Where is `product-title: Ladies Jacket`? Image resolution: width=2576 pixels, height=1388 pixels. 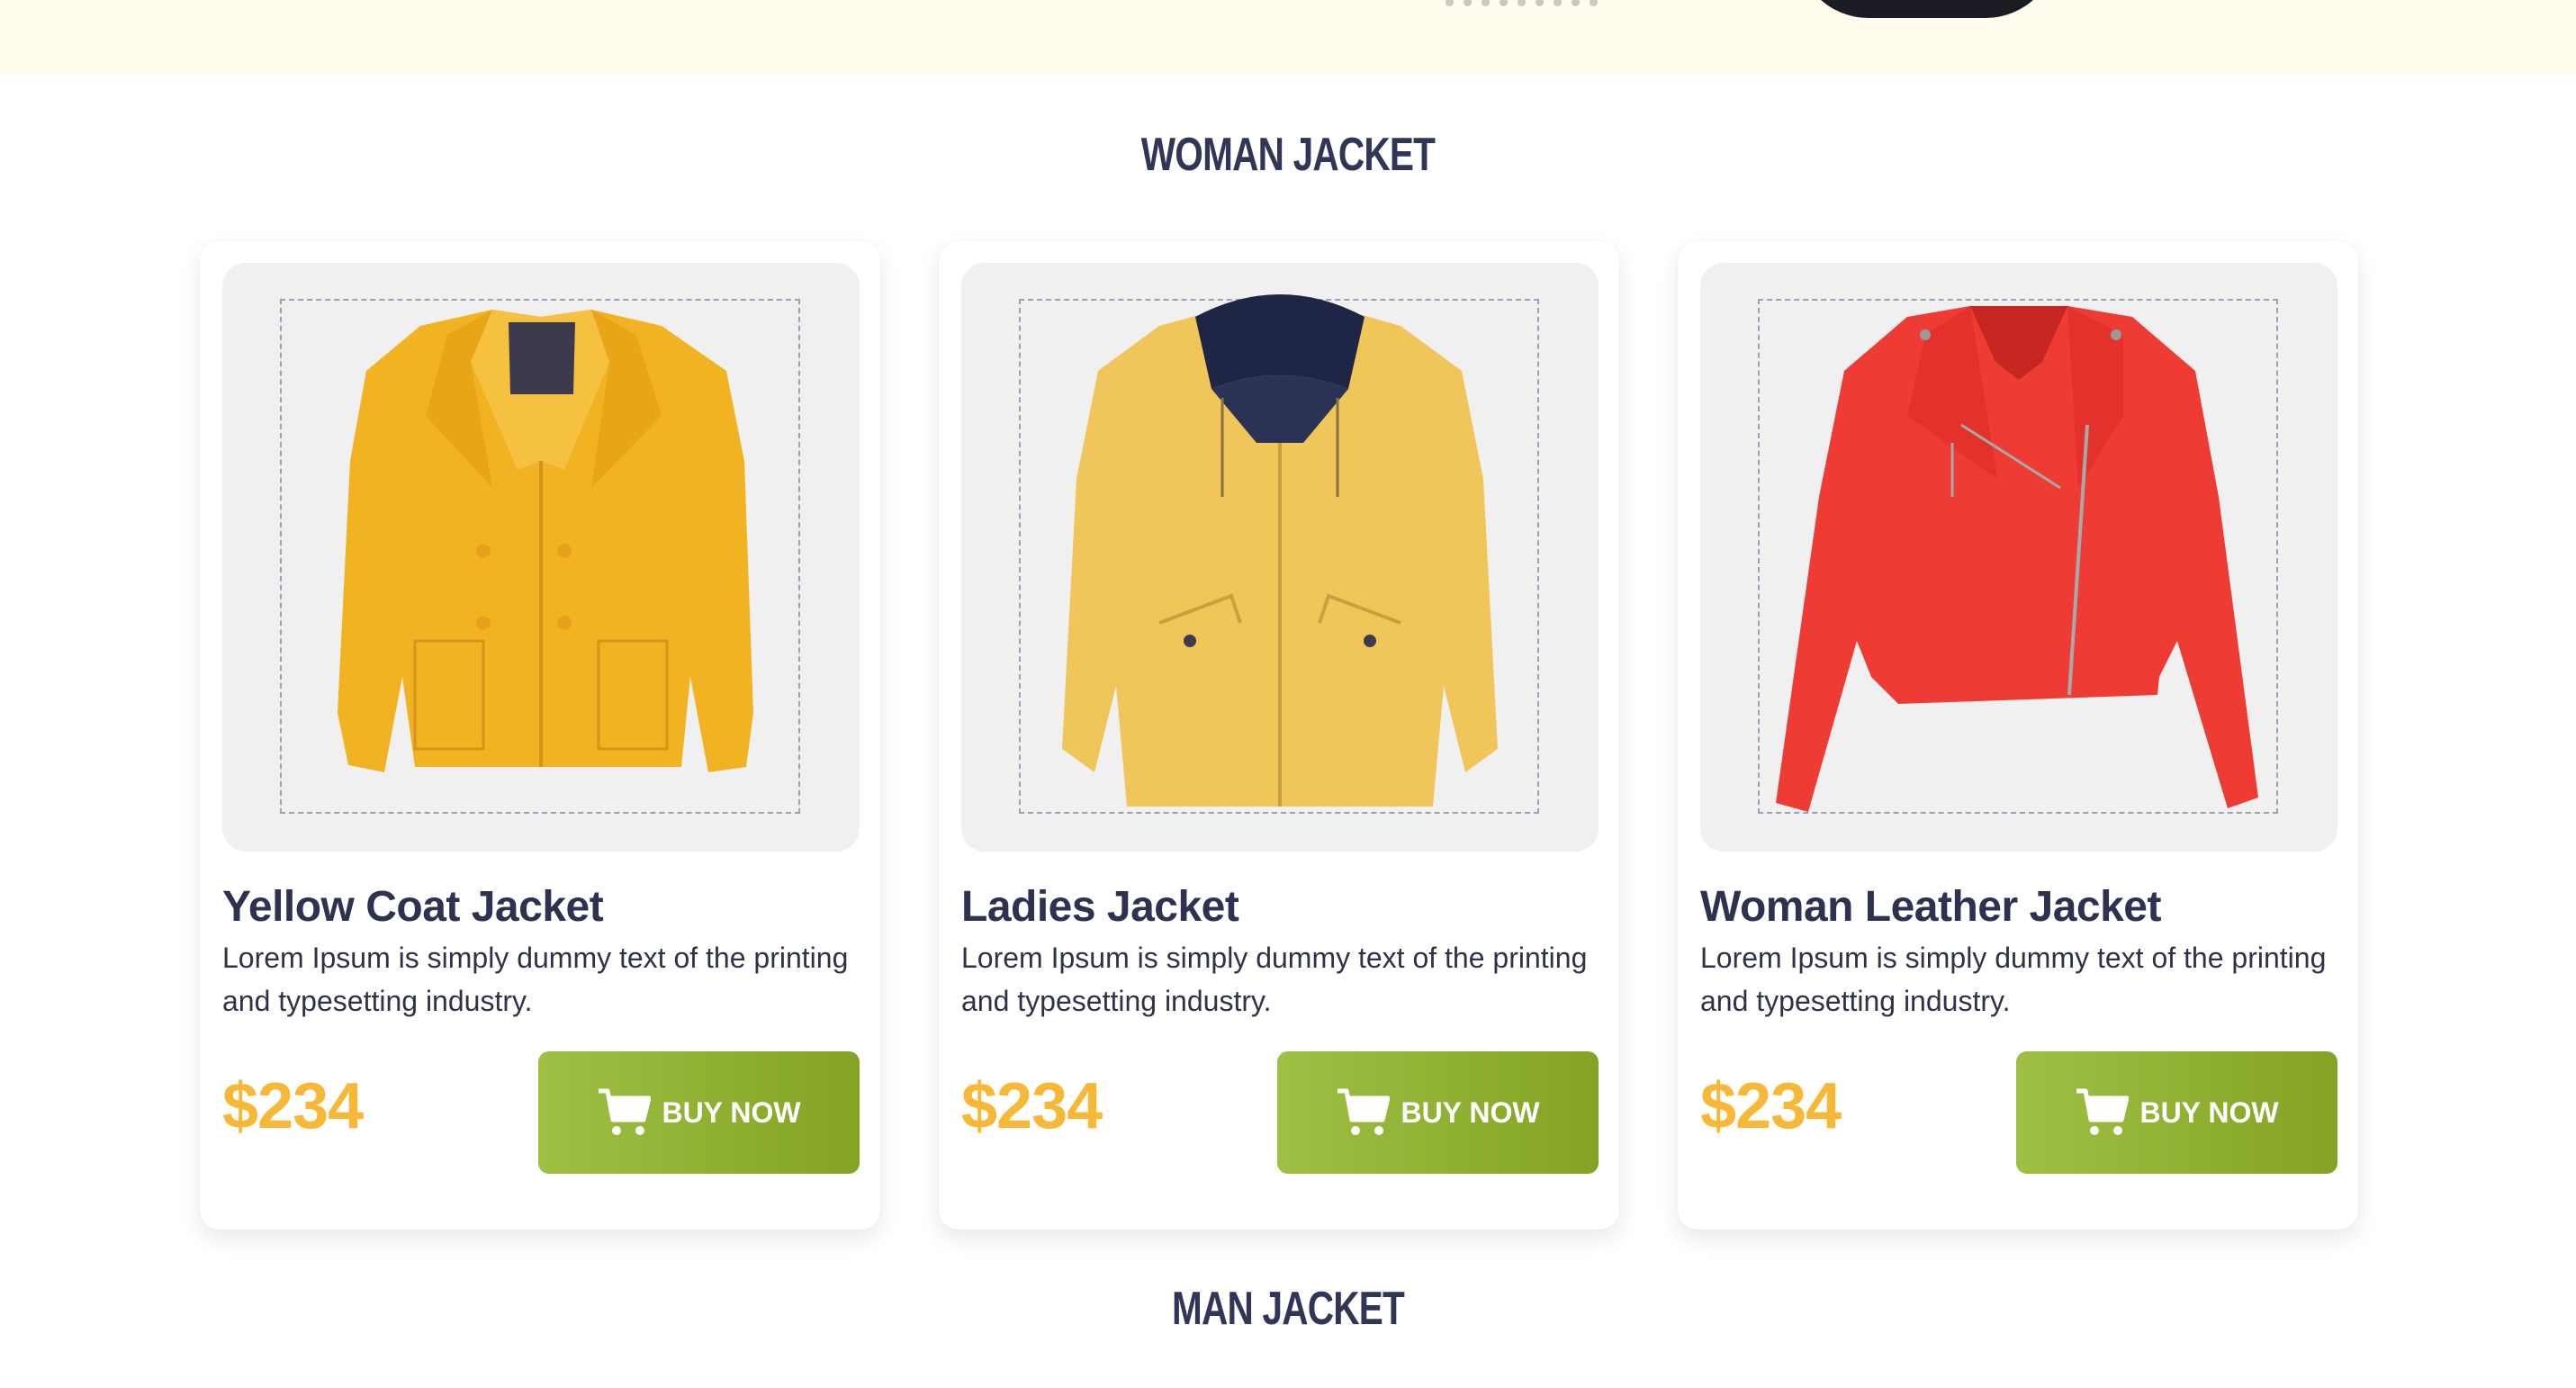
product-title: Ladies Jacket is located at coordinates (1100, 907).